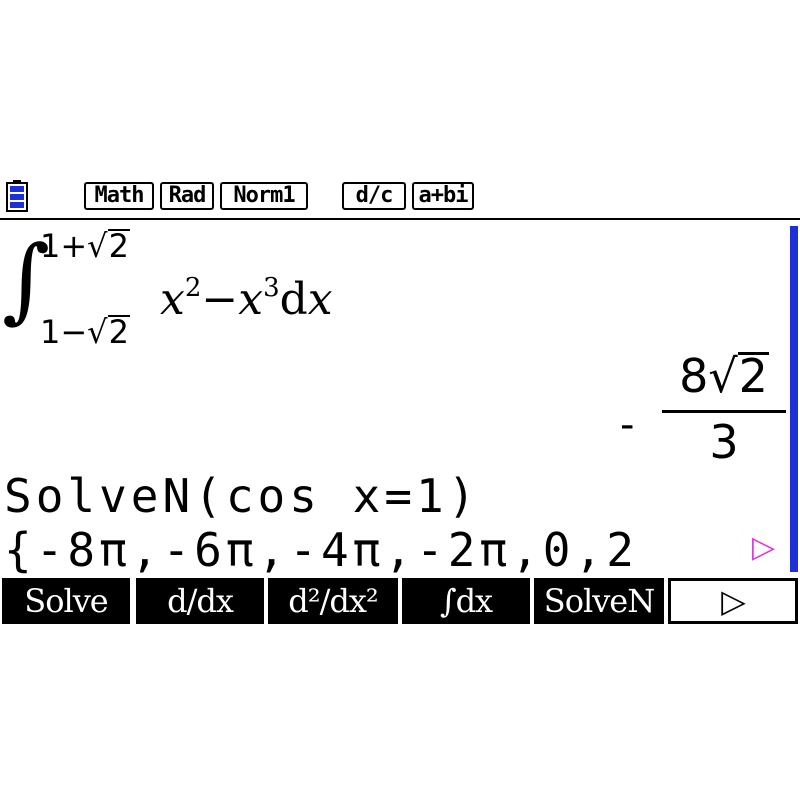  What do you see at coordinates (264, 196) in the screenshot?
I see `display-mode-indicator: Norm1` at bounding box center [264, 196].